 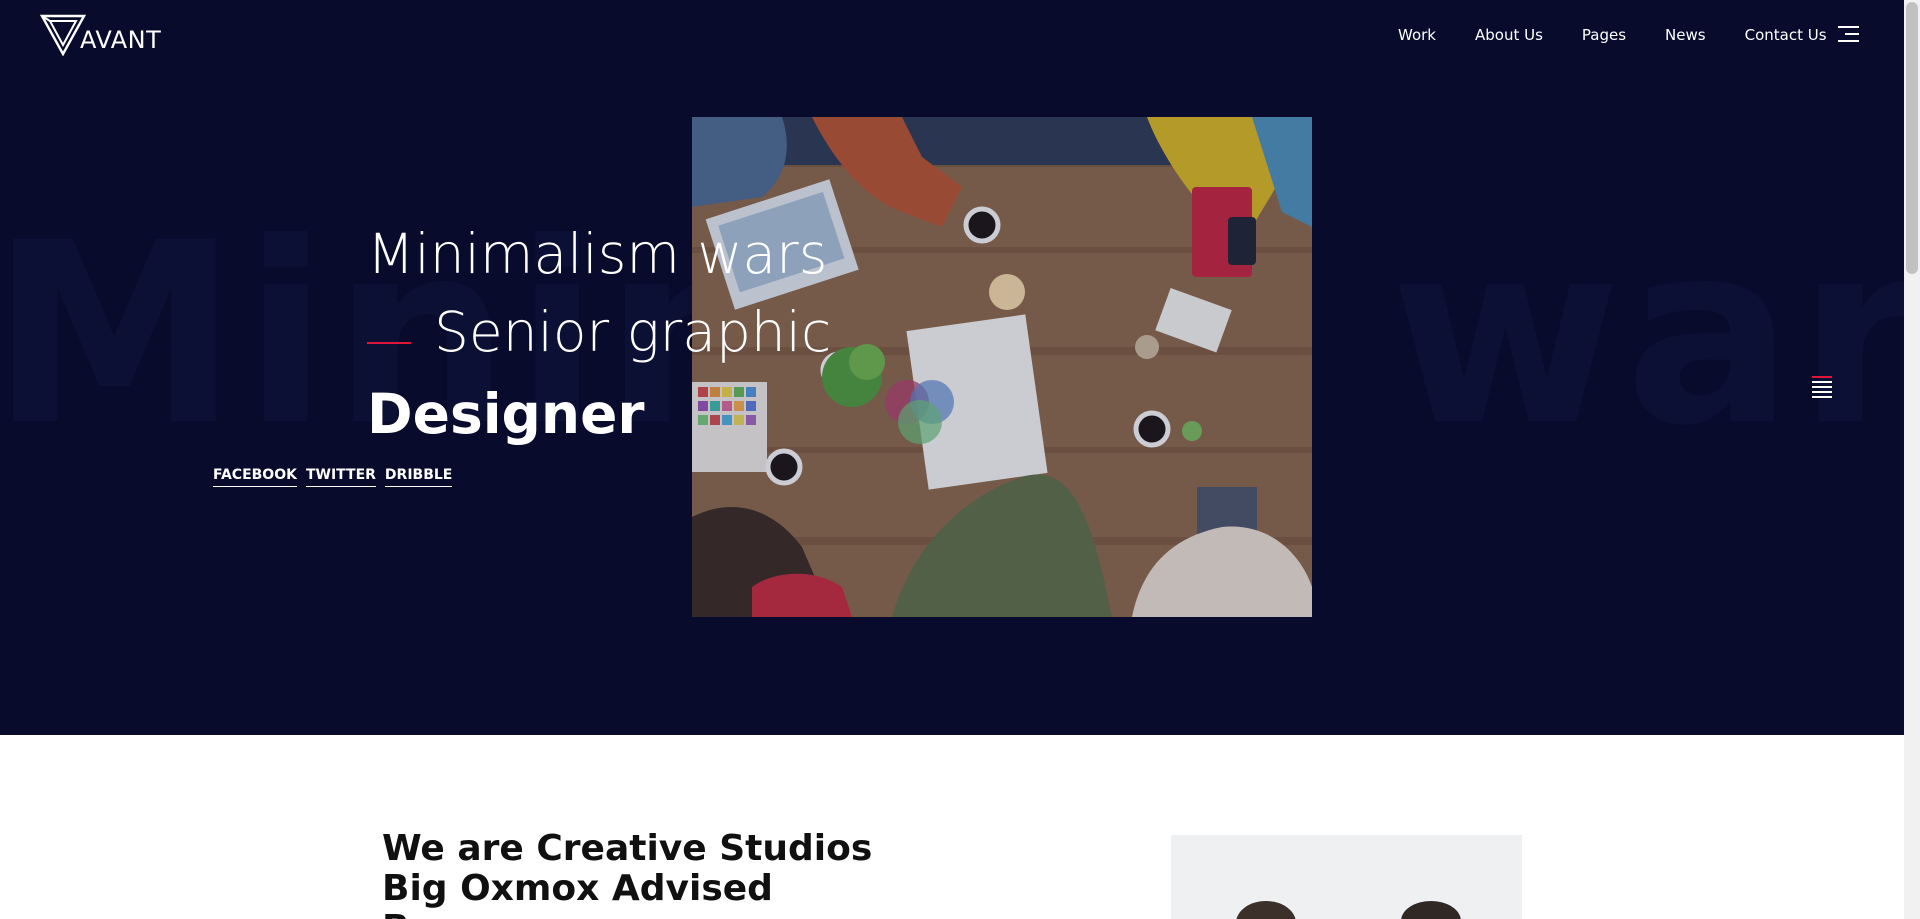 What do you see at coordinates (1509, 35) in the screenshot?
I see `nav-item-about-us: About Us` at bounding box center [1509, 35].